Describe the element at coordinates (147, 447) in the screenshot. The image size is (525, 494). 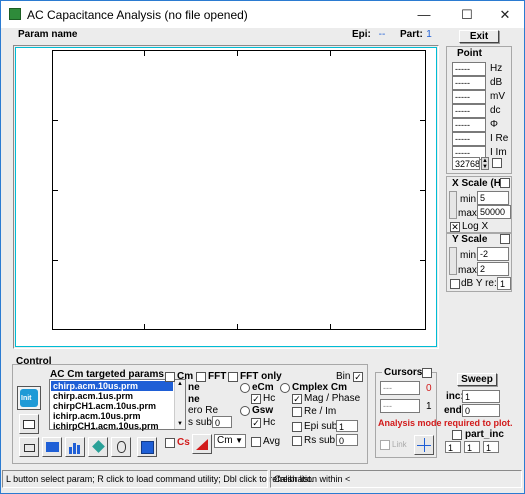
I see `save-icon` at that location.